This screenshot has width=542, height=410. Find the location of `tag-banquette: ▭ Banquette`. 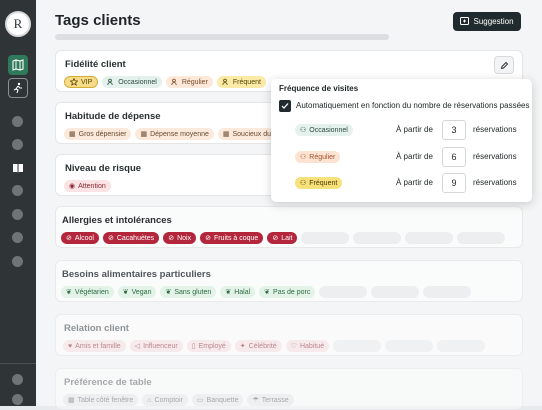

tag-banquette: ▭ Banquette is located at coordinates (217, 400).